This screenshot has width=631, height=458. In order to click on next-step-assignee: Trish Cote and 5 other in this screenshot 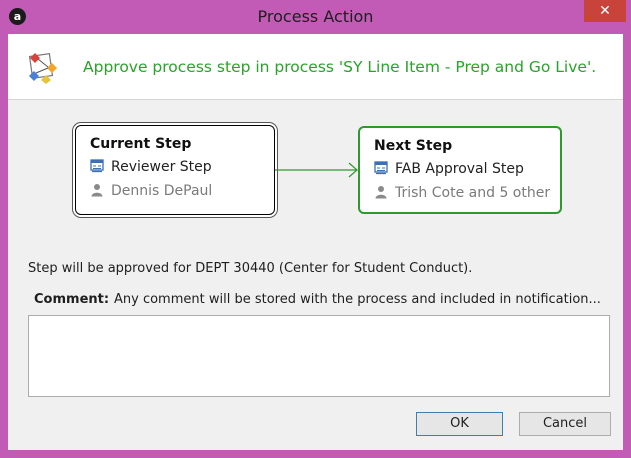, I will do `click(473, 193)`.